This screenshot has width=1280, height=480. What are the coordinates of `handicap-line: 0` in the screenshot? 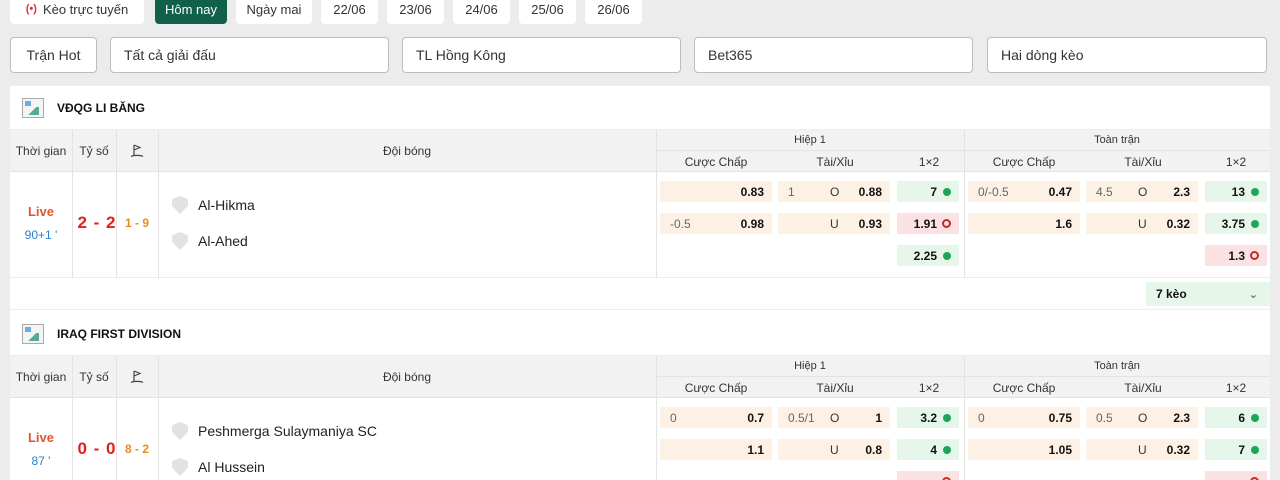 It's located at (673, 417).